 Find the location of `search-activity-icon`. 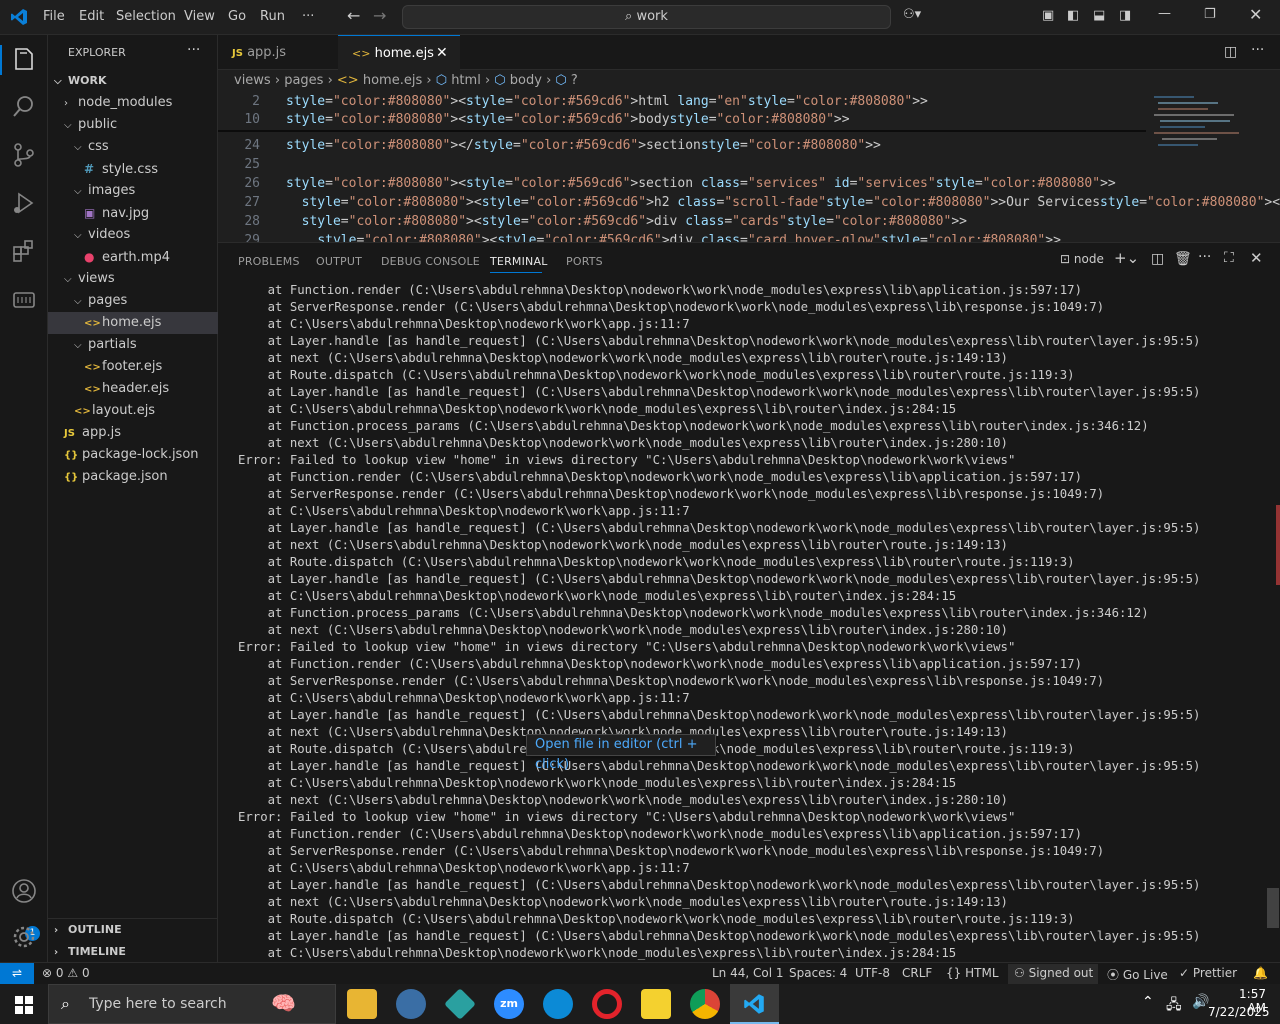

search-activity-icon is located at coordinates (24, 107).